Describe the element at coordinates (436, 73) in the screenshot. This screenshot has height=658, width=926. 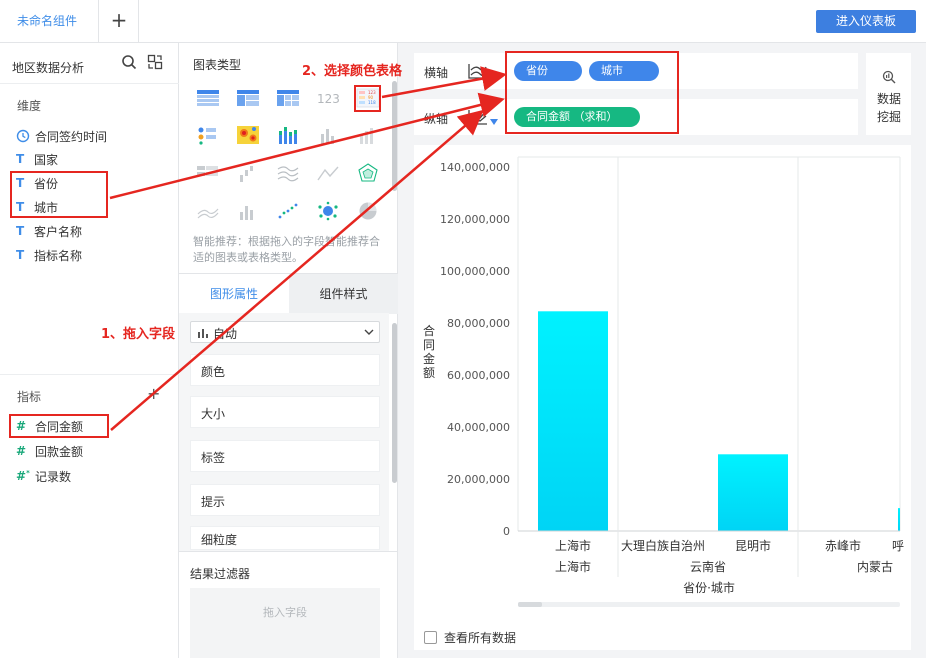
I see `x-axis-label: 横轴` at that location.